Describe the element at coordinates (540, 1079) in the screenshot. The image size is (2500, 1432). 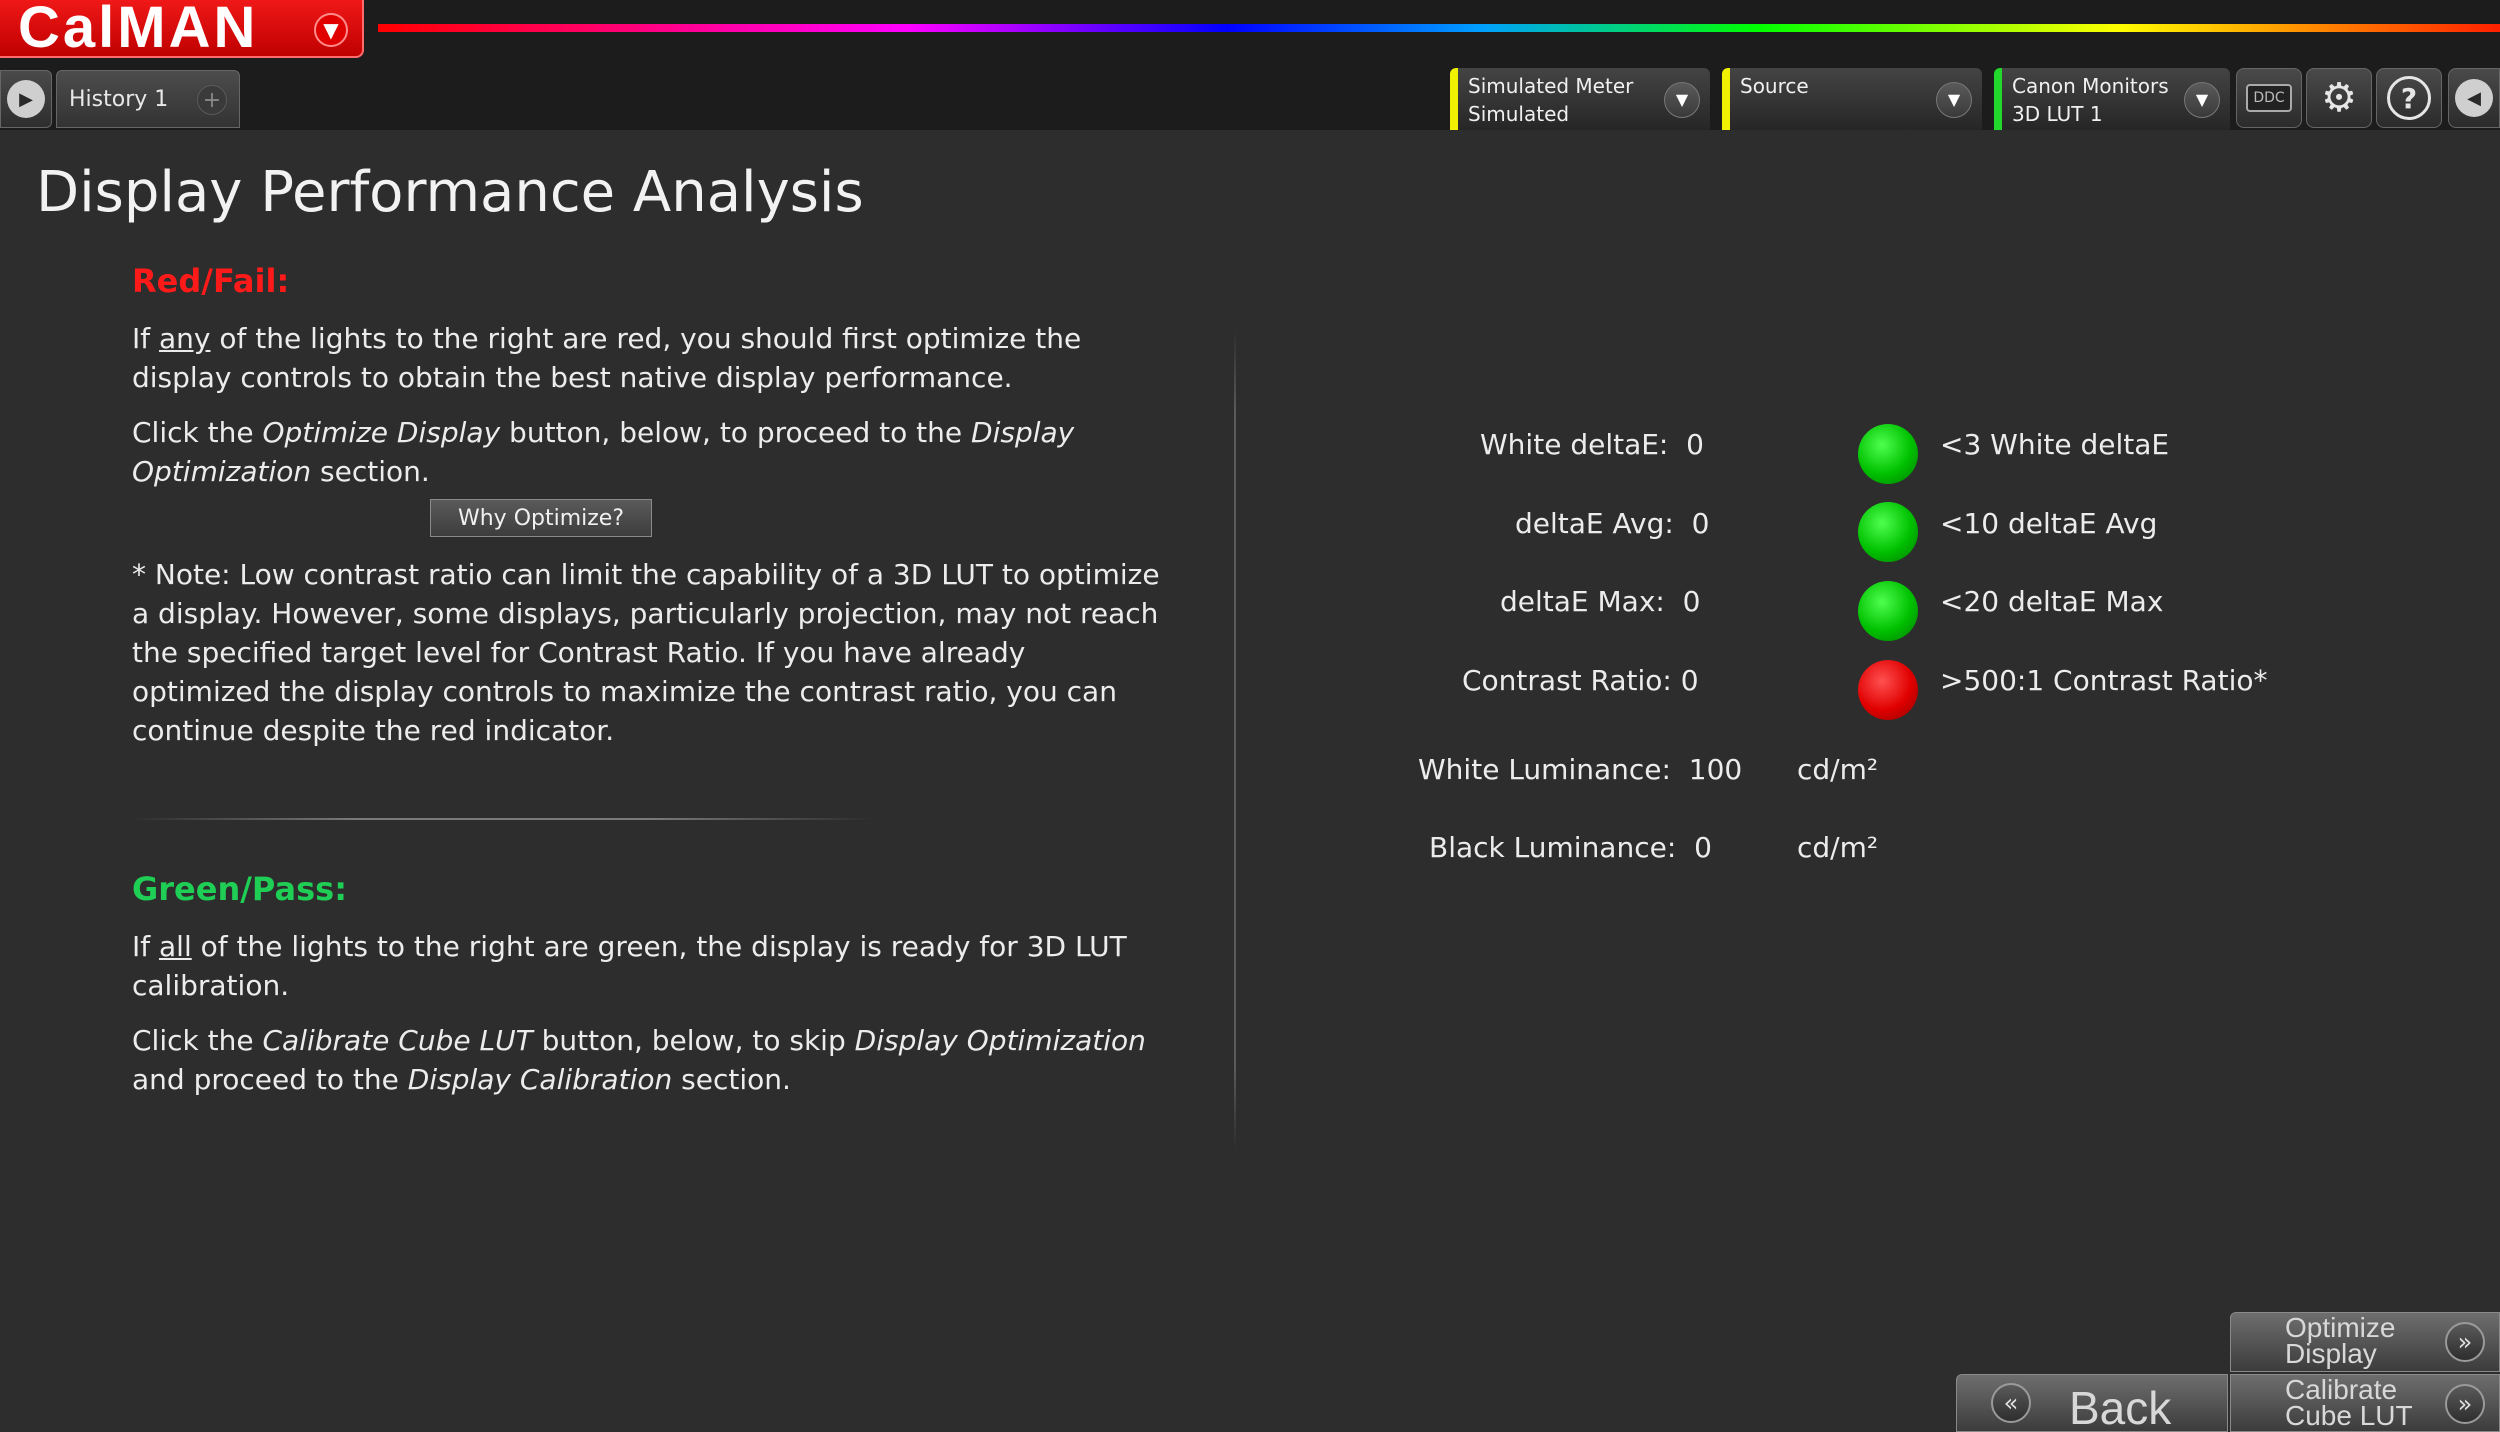
I see `text-italic: Display Calibration` at that location.